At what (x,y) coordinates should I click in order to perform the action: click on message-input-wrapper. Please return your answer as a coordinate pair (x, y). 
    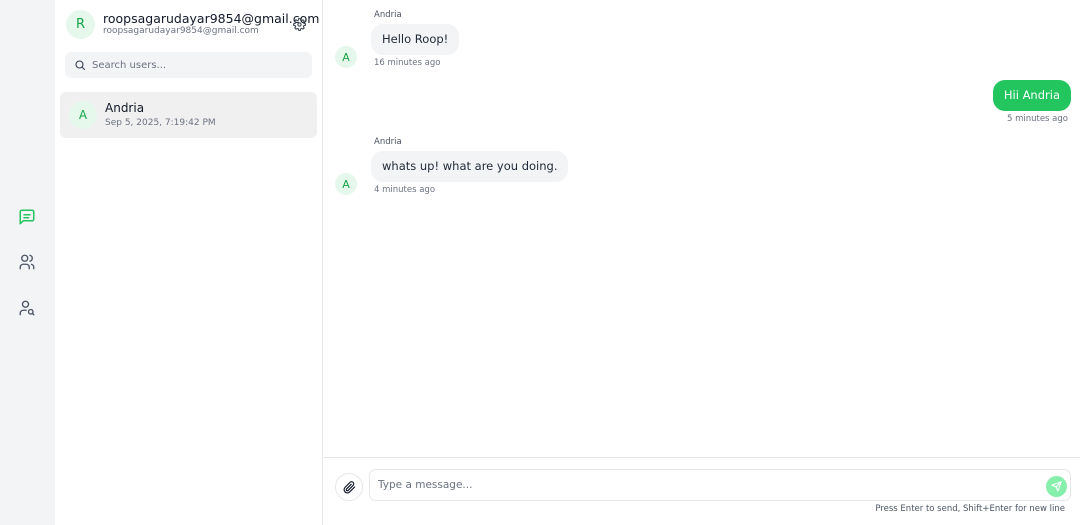
    Looking at the image, I should click on (720, 485).